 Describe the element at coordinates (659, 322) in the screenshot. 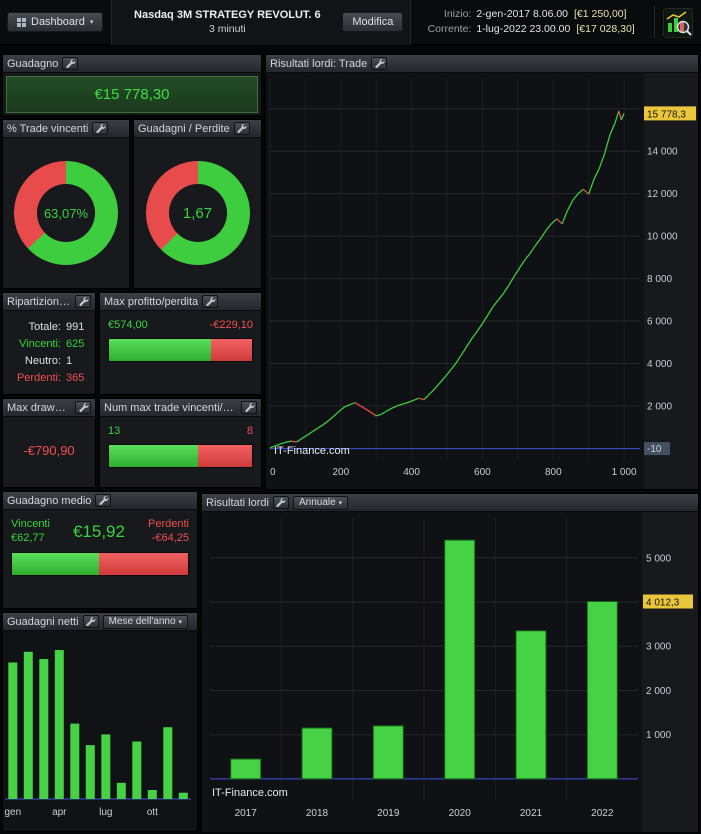

I see `svg-text: 6 000` at that location.